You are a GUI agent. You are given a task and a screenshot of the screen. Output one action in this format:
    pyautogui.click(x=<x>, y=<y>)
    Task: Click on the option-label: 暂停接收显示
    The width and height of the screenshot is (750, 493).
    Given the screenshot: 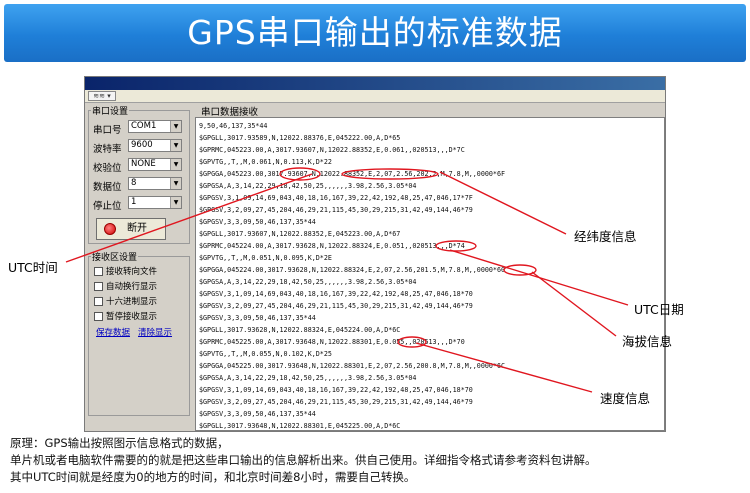 What is the action you would take?
    pyautogui.click(x=132, y=317)
    